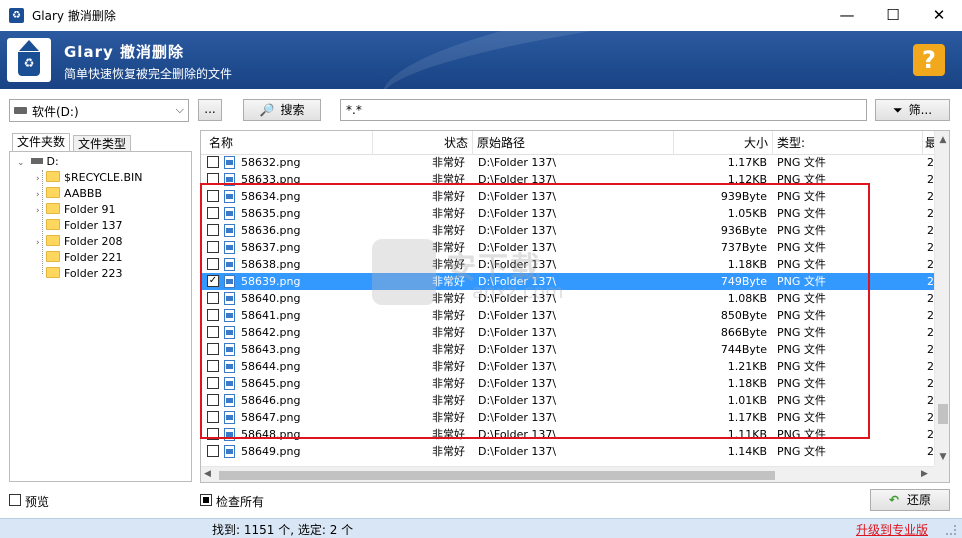 The width and height of the screenshot is (962, 538). Describe the element at coordinates (942, 457) in the screenshot. I see `scroll-down-icon: ▼` at that location.